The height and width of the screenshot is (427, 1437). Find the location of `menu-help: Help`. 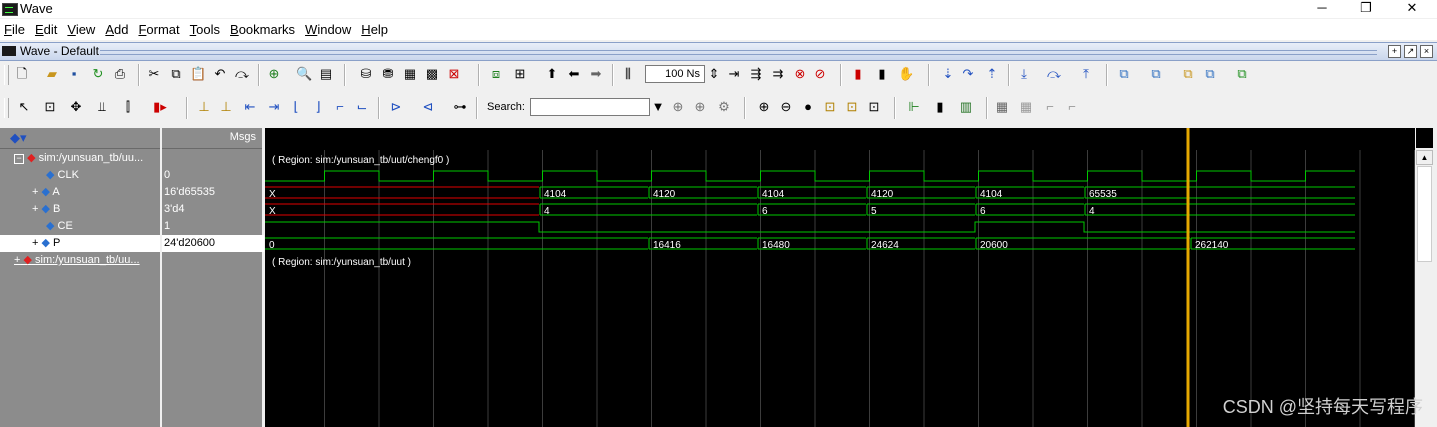

menu-help: Help is located at coordinates (374, 29).